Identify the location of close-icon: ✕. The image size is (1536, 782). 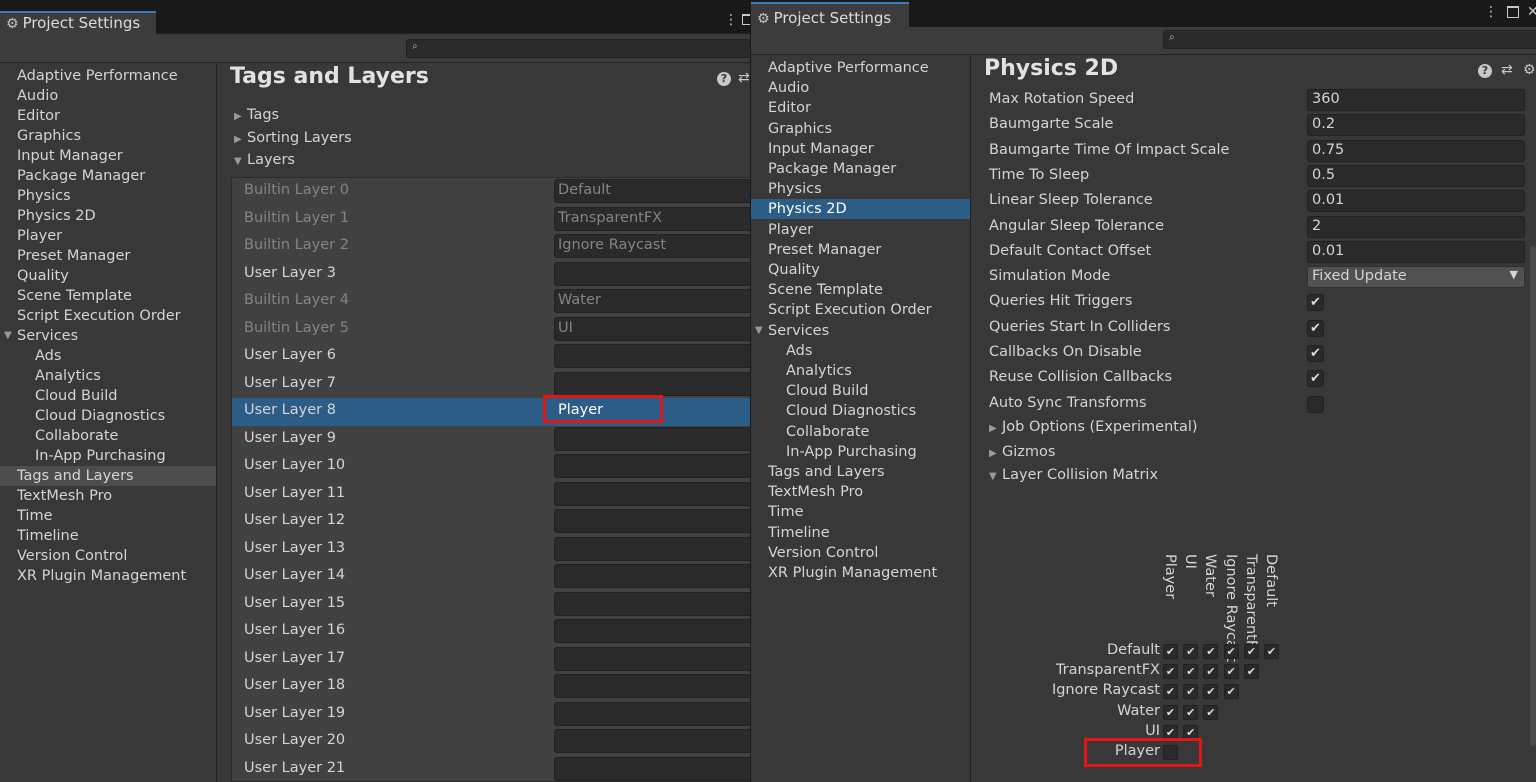
(1531, 12).